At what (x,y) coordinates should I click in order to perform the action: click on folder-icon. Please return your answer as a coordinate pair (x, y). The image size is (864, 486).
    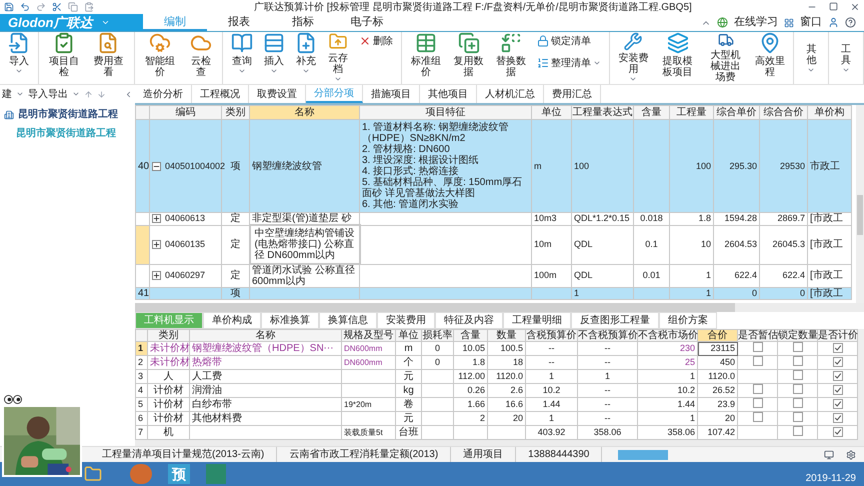
    Looking at the image, I should click on (93, 474).